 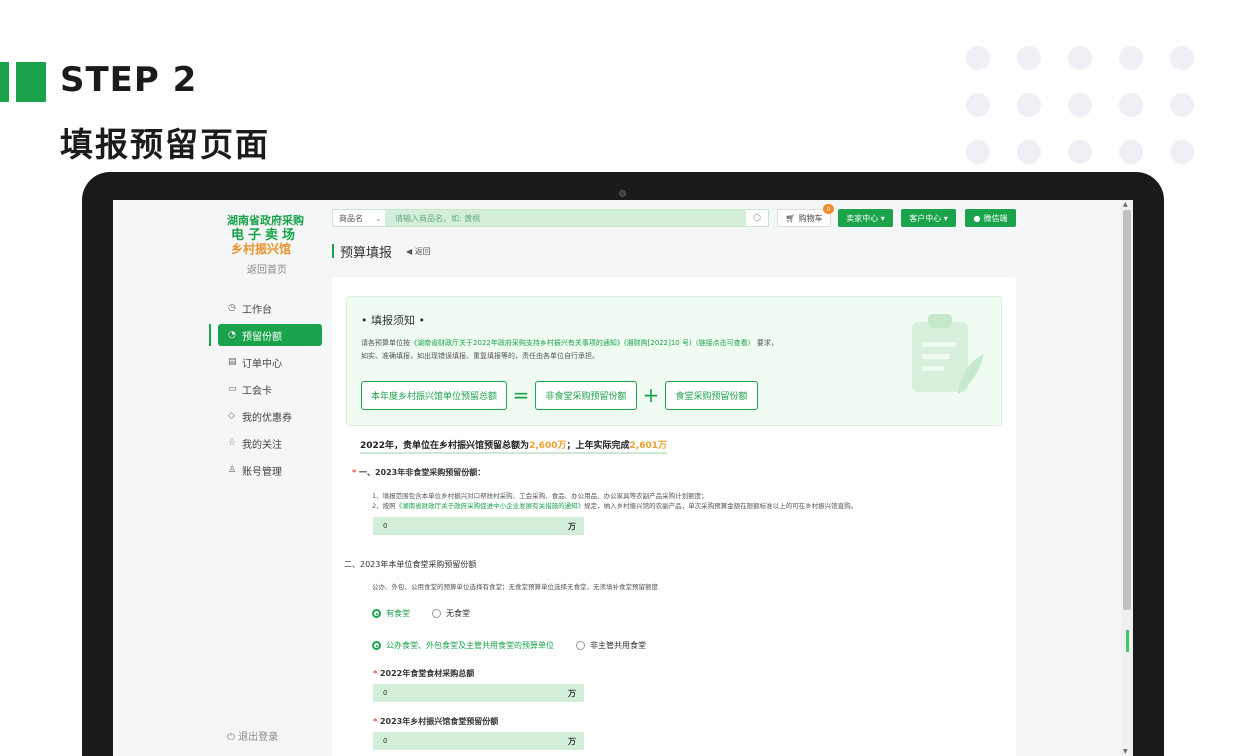 I want to click on sidebar-item-account: ♙ 账号管理, so click(x=270, y=470).